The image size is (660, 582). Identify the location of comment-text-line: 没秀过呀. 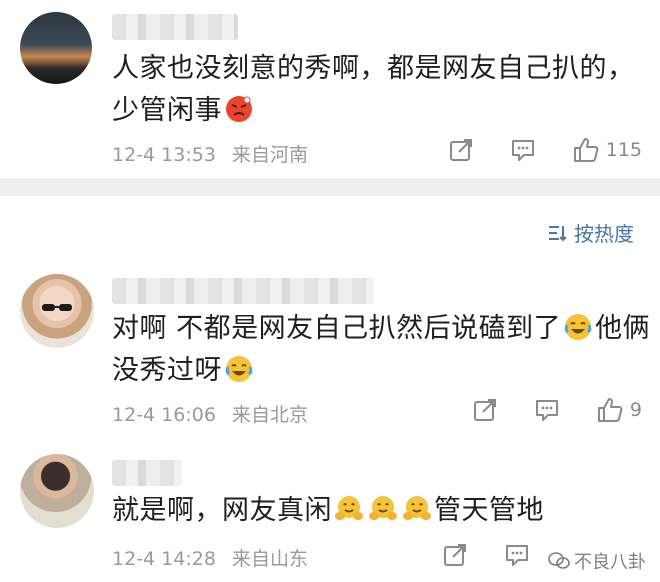
(381, 371).